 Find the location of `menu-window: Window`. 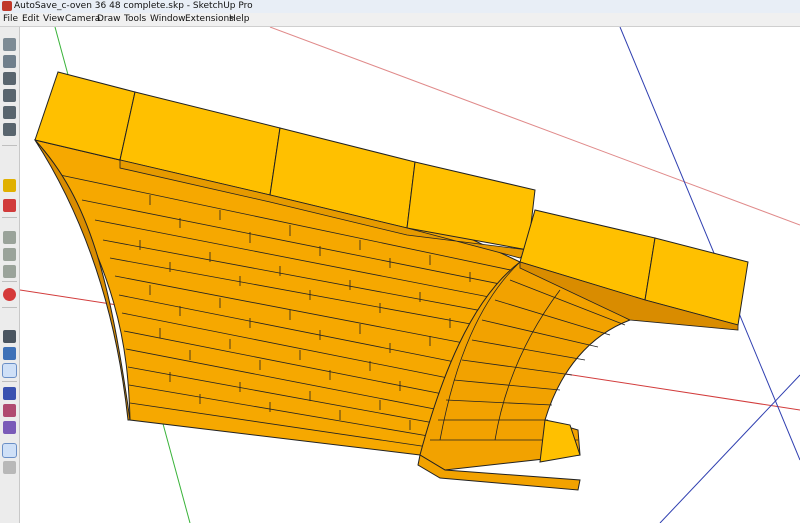

menu-window: Window is located at coordinates (168, 19).